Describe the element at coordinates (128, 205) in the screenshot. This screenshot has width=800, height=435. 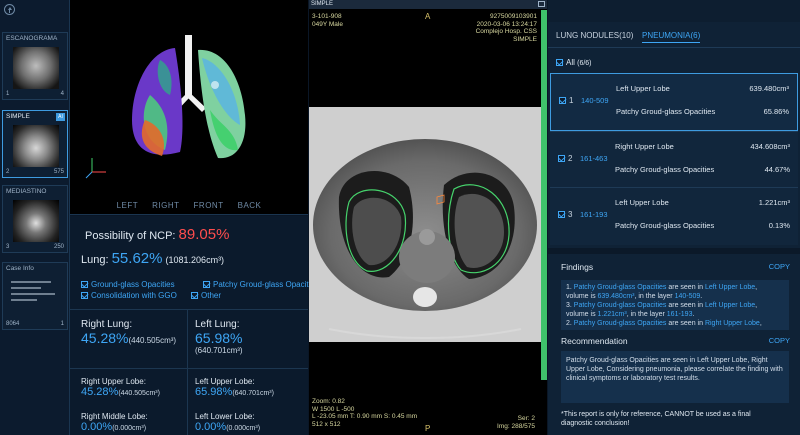
I see `view-left-button: LEFT` at that location.